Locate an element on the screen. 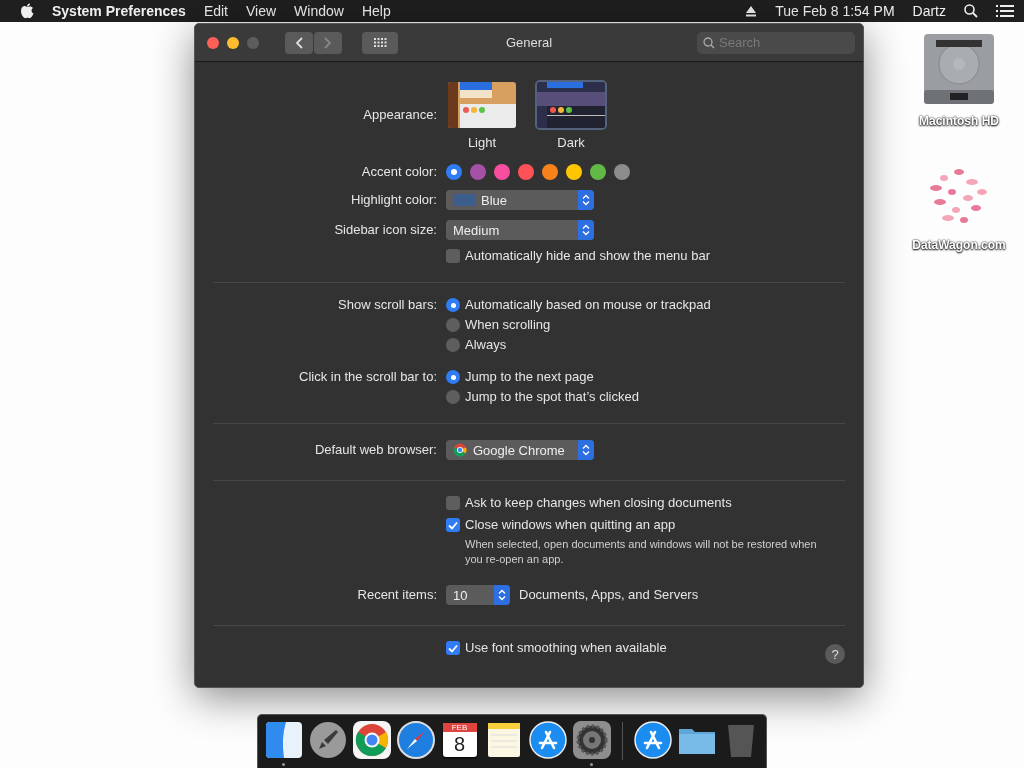 This screenshot has height=768, width=1024. checkbox: Close windows when quitting an app is located at coordinates (561, 525).